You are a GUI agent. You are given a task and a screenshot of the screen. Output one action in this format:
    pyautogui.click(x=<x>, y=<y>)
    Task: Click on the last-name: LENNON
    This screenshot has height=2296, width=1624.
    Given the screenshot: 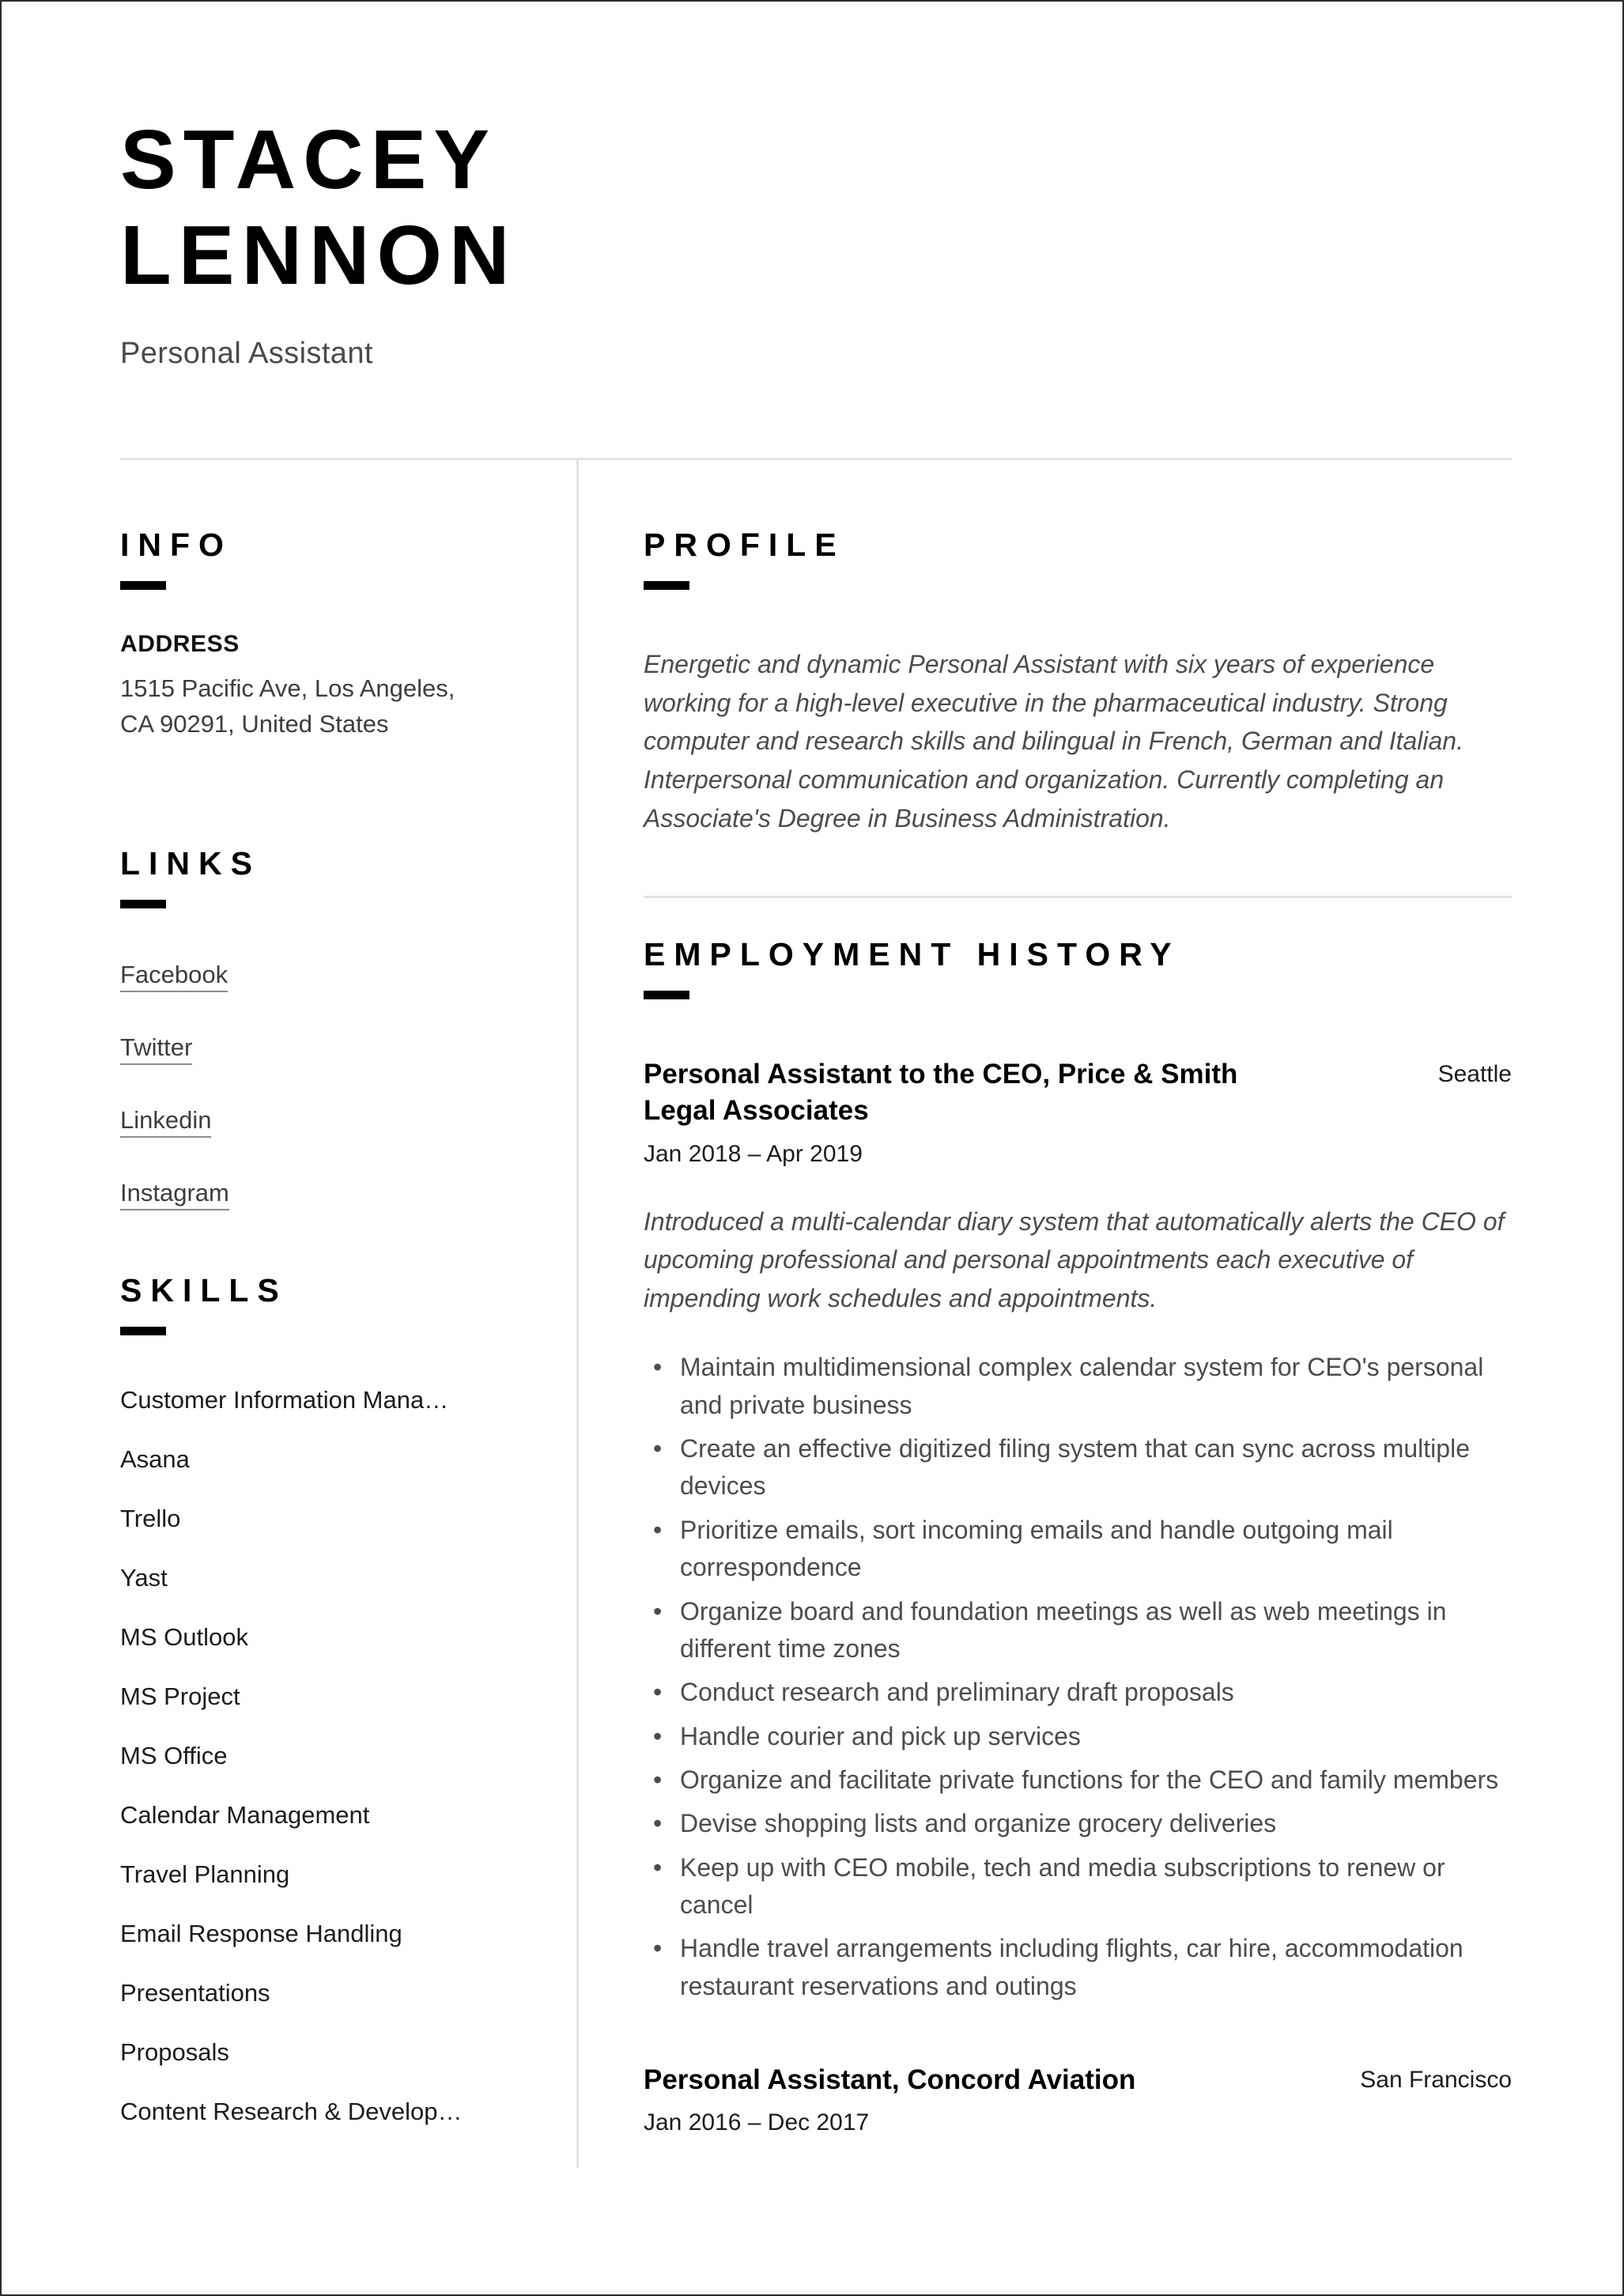 What is the action you would take?
    pyautogui.click(x=319, y=255)
    